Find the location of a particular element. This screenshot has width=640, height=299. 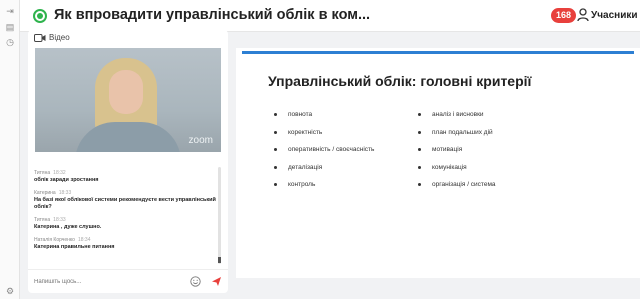

video-tab: Відео is located at coordinates (52, 37).